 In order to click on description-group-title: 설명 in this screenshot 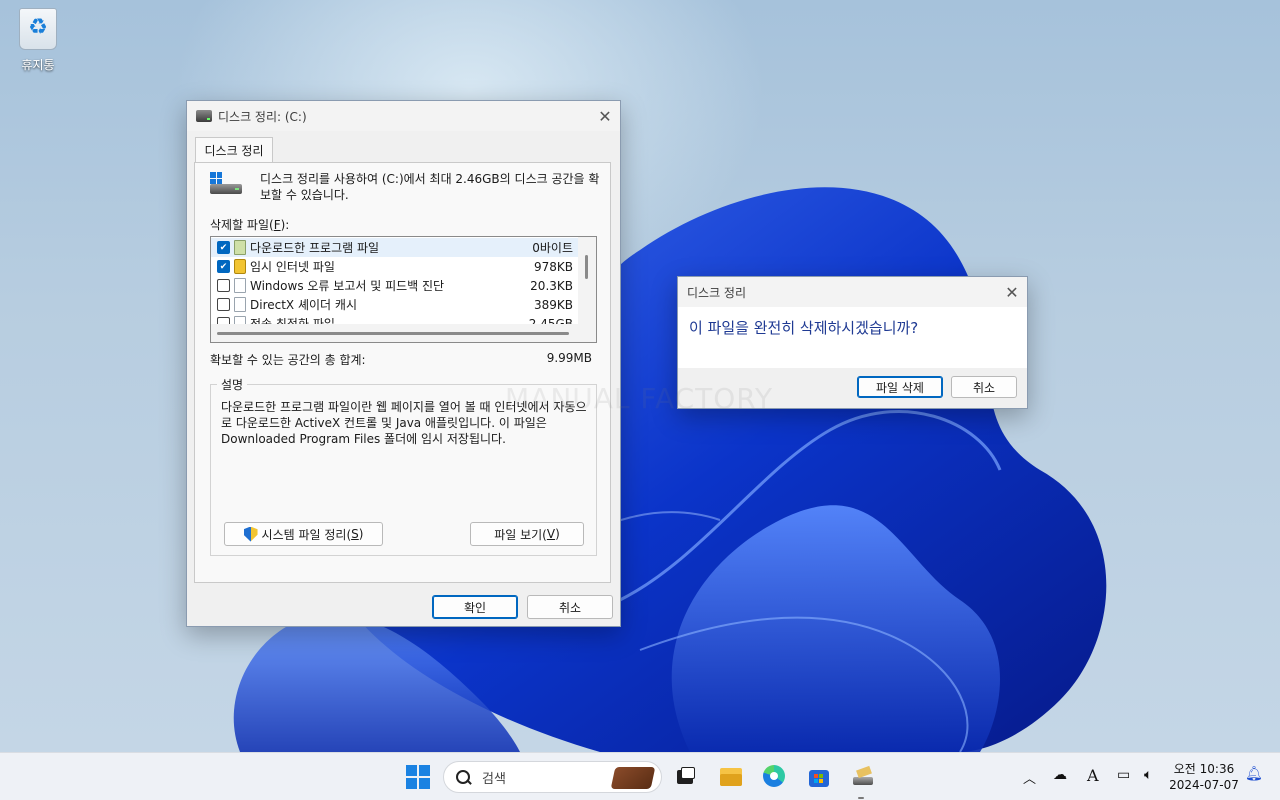, I will do `click(232, 384)`.